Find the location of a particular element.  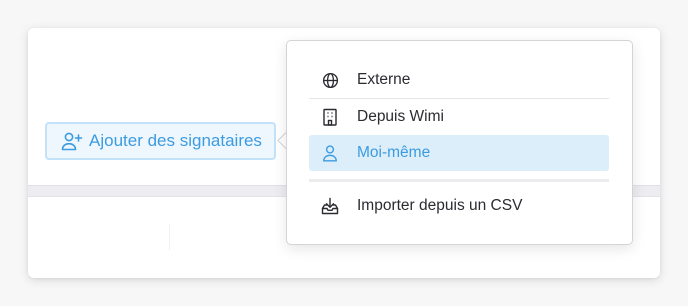

building-icon is located at coordinates (330, 117).